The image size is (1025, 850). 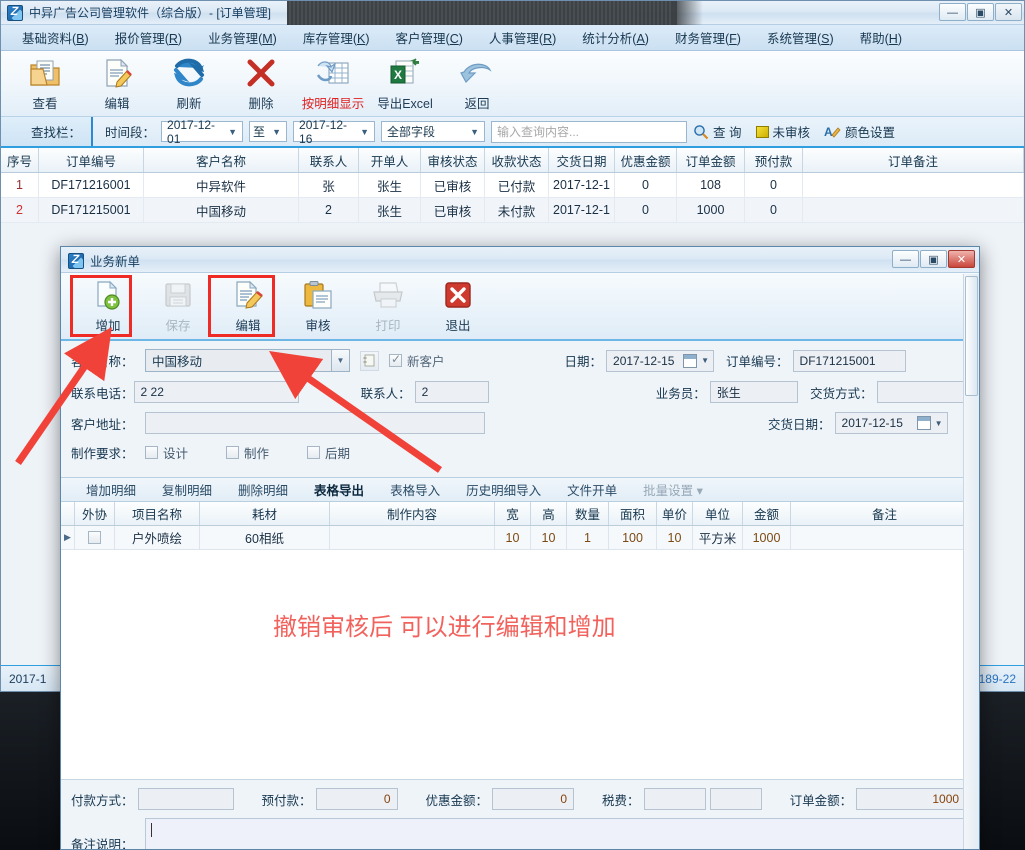 I want to click on toolbar-button-6: 返回, so click(x=477, y=84).